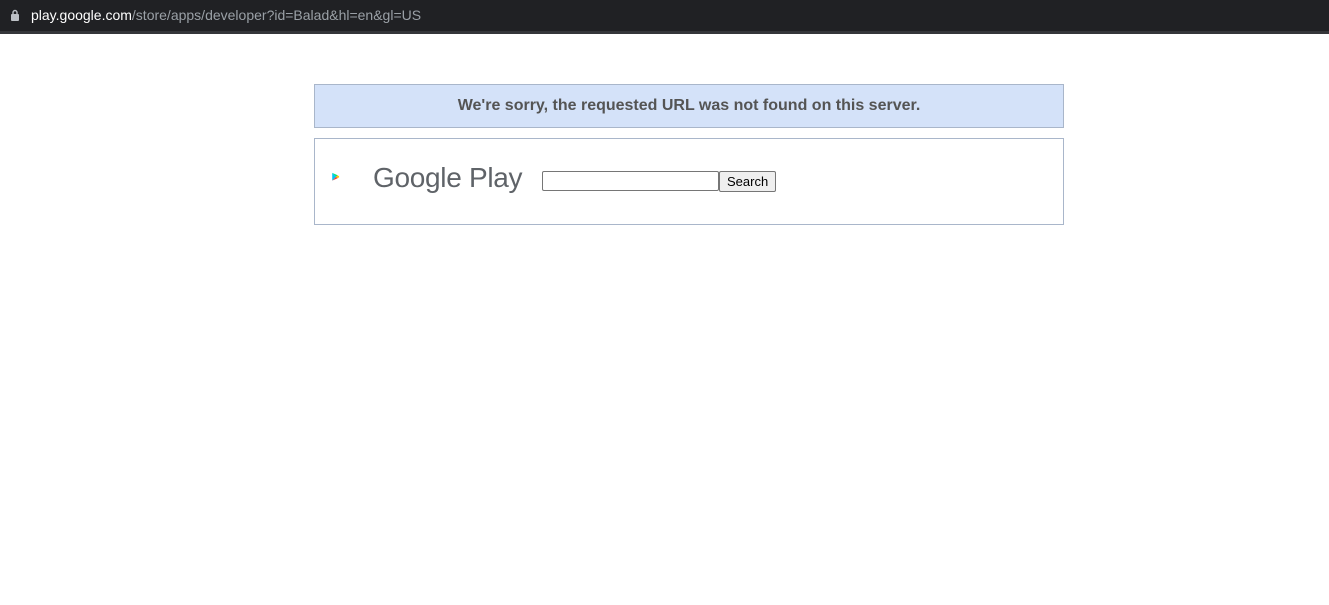 The image size is (1329, 605). Describe the element at coordinates (336, 176) in the screenshot. I see `google-play-triangle-icon` at that location.